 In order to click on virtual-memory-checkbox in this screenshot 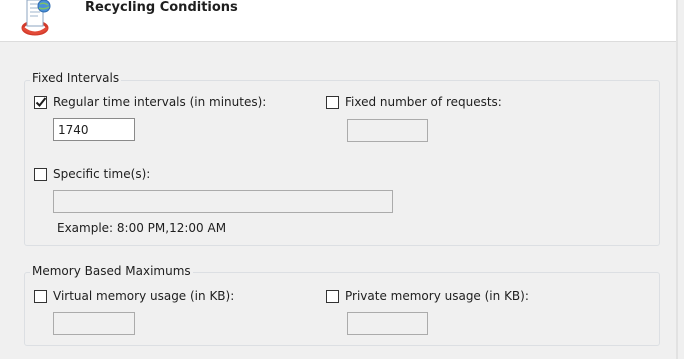, I will do `click(40, 296)`.